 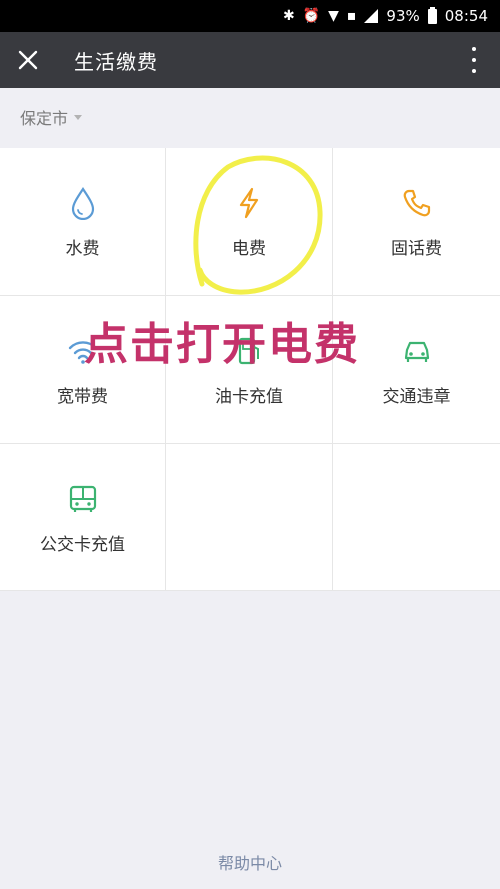 I want to click on service-bus-card: 公交卡充值, so click(x=83, y=517).